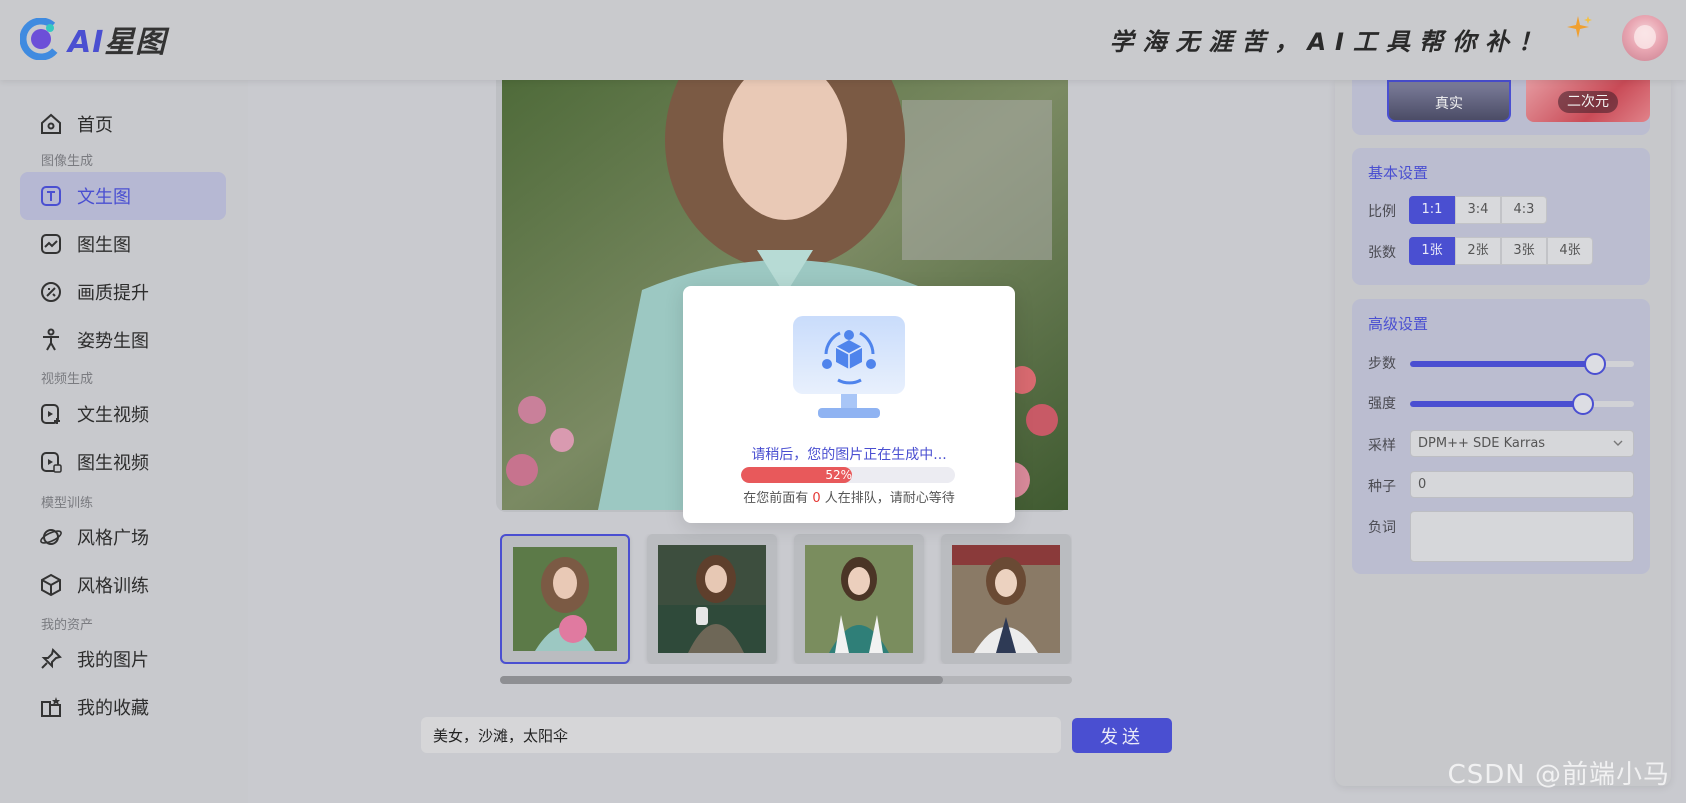 The height and width of the screenshot is (803, 1686). I want to click on style-card: 真实 二次元, so click(1501, 107).